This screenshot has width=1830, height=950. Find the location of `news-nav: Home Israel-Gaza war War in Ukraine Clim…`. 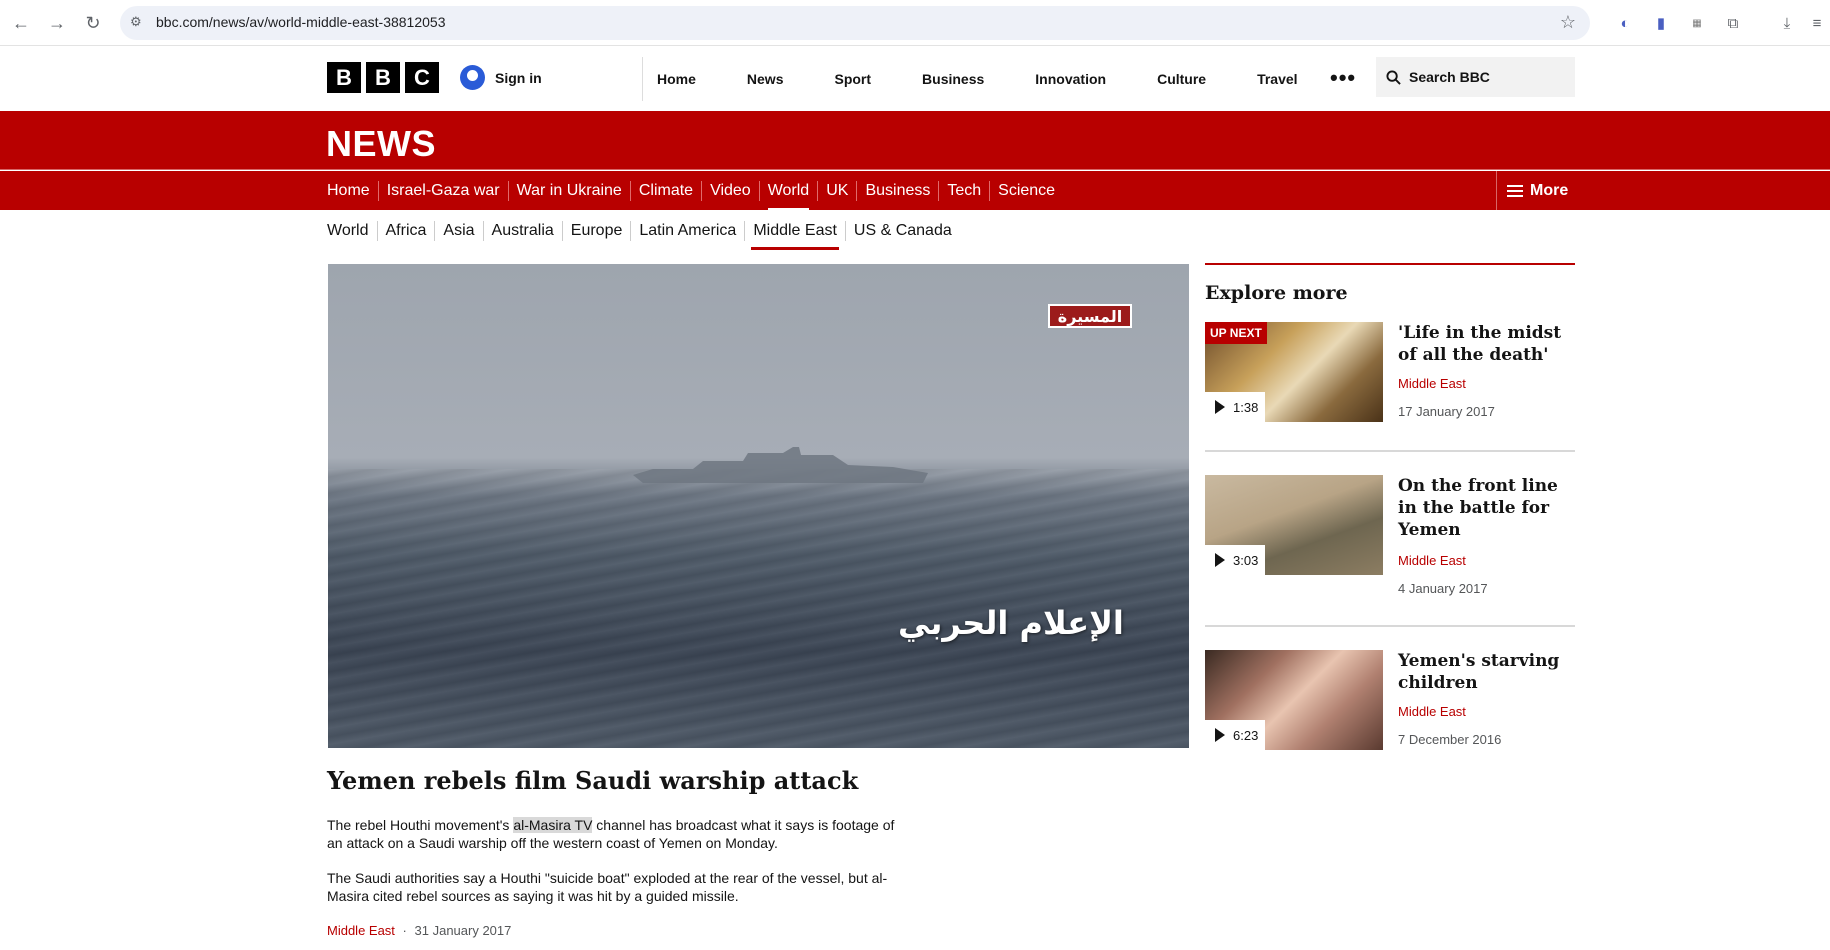

news-nav: Home Israel-Gaza war War in Ukraine Clim… is located at coordinates (915, 191).